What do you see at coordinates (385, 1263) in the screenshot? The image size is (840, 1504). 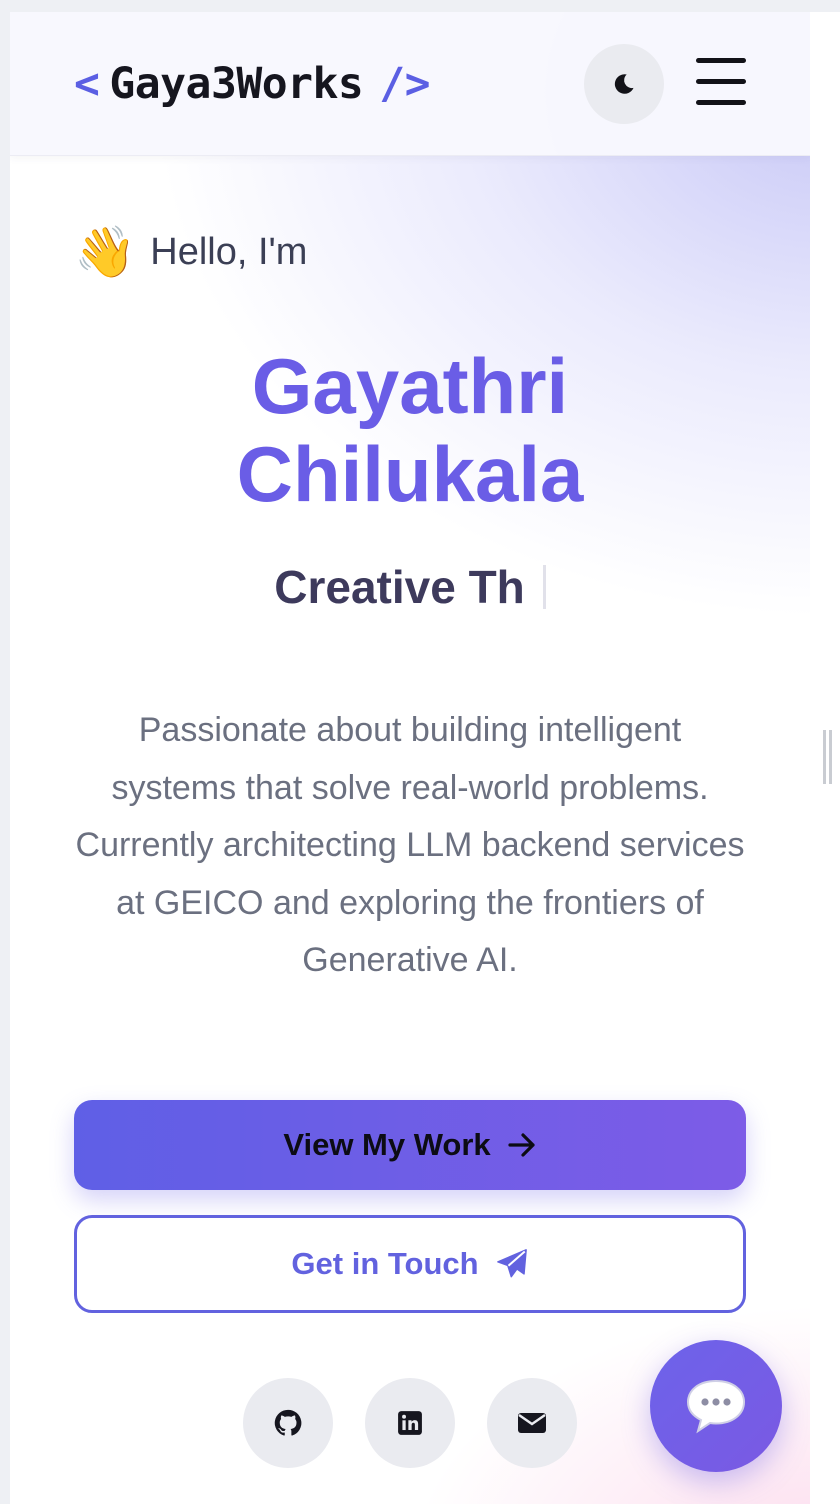 I see `get-in-touch-label: Get in Touch` at bounding box center [385, 1263].